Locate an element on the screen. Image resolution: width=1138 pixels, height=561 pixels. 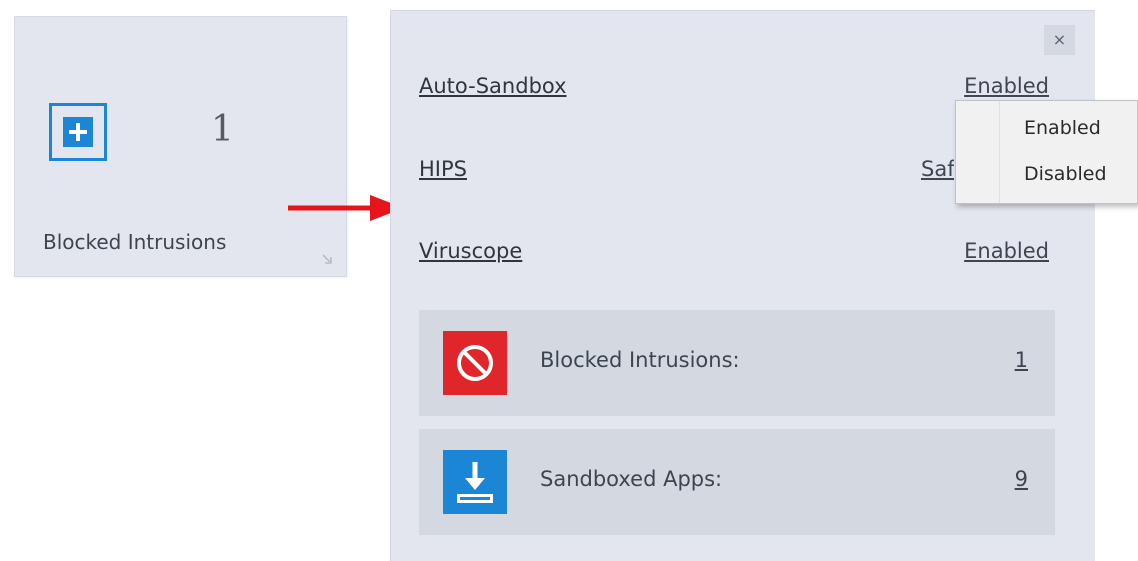
hips-status: Safe Mode is located at coordinates (937, 169).